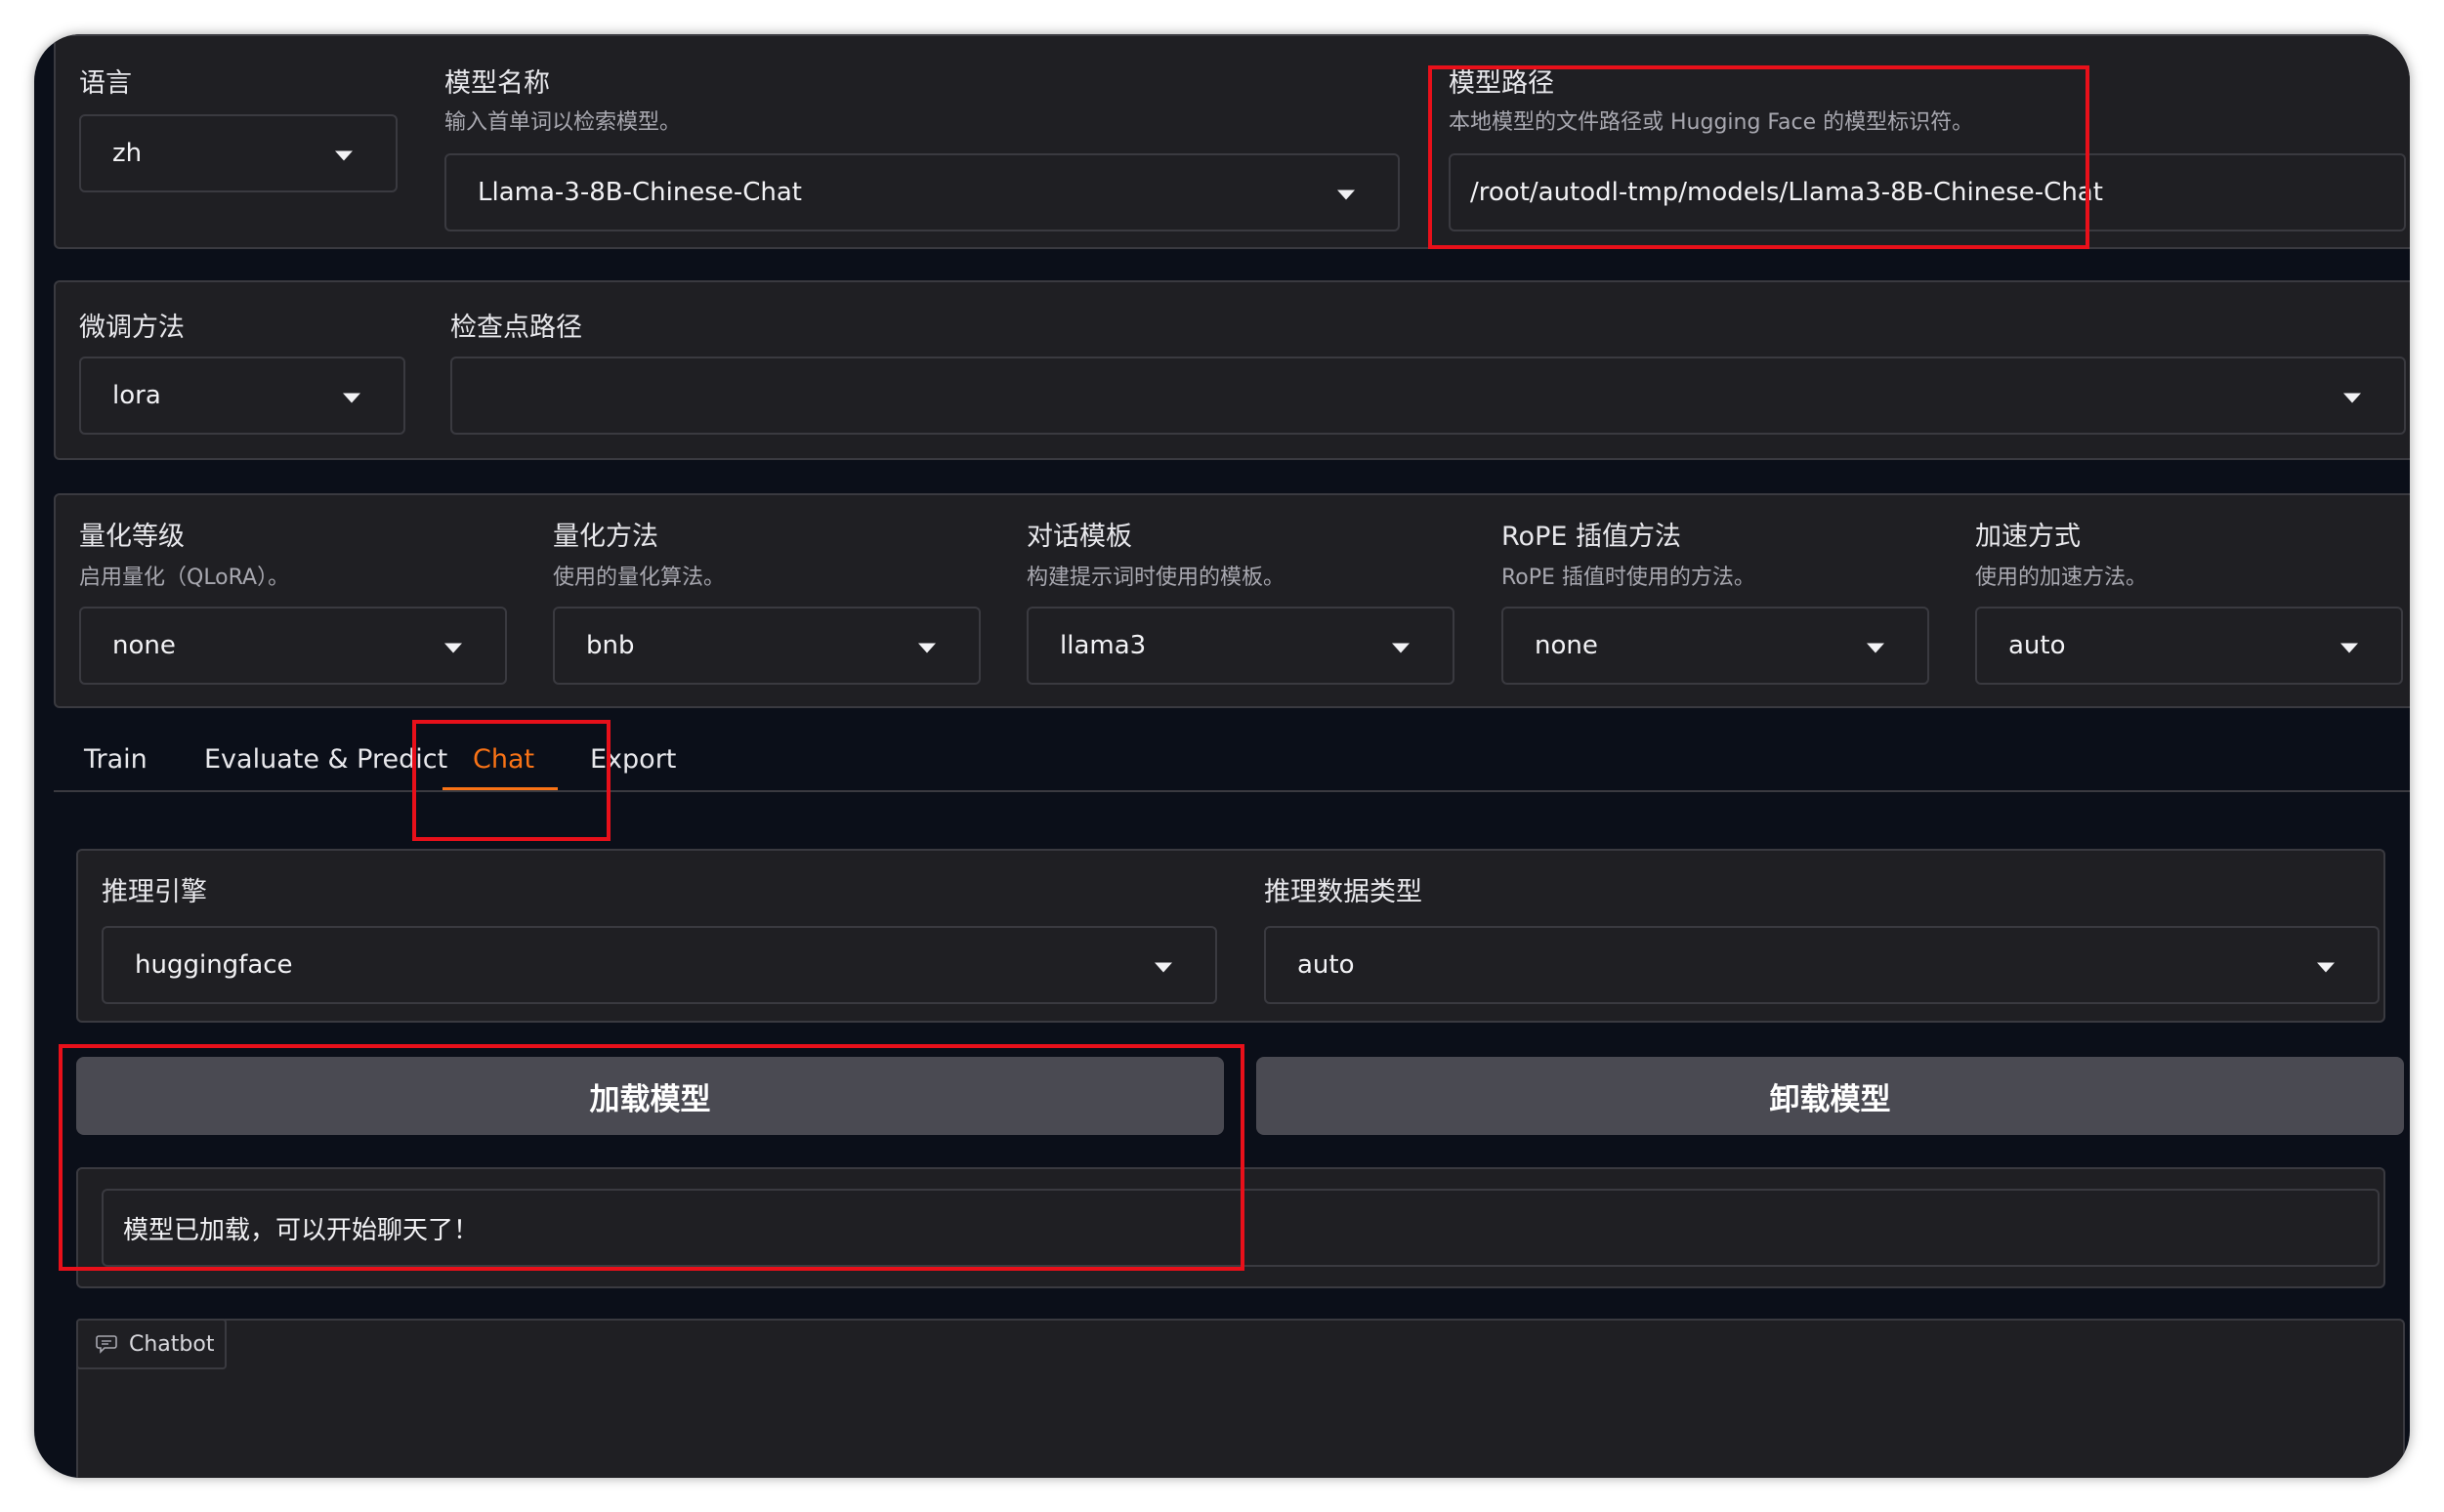 The image size is (2444, 1512). Describe the element at coordinates (127, 153) in the screenshot. I see `language-value: zh` at that location.